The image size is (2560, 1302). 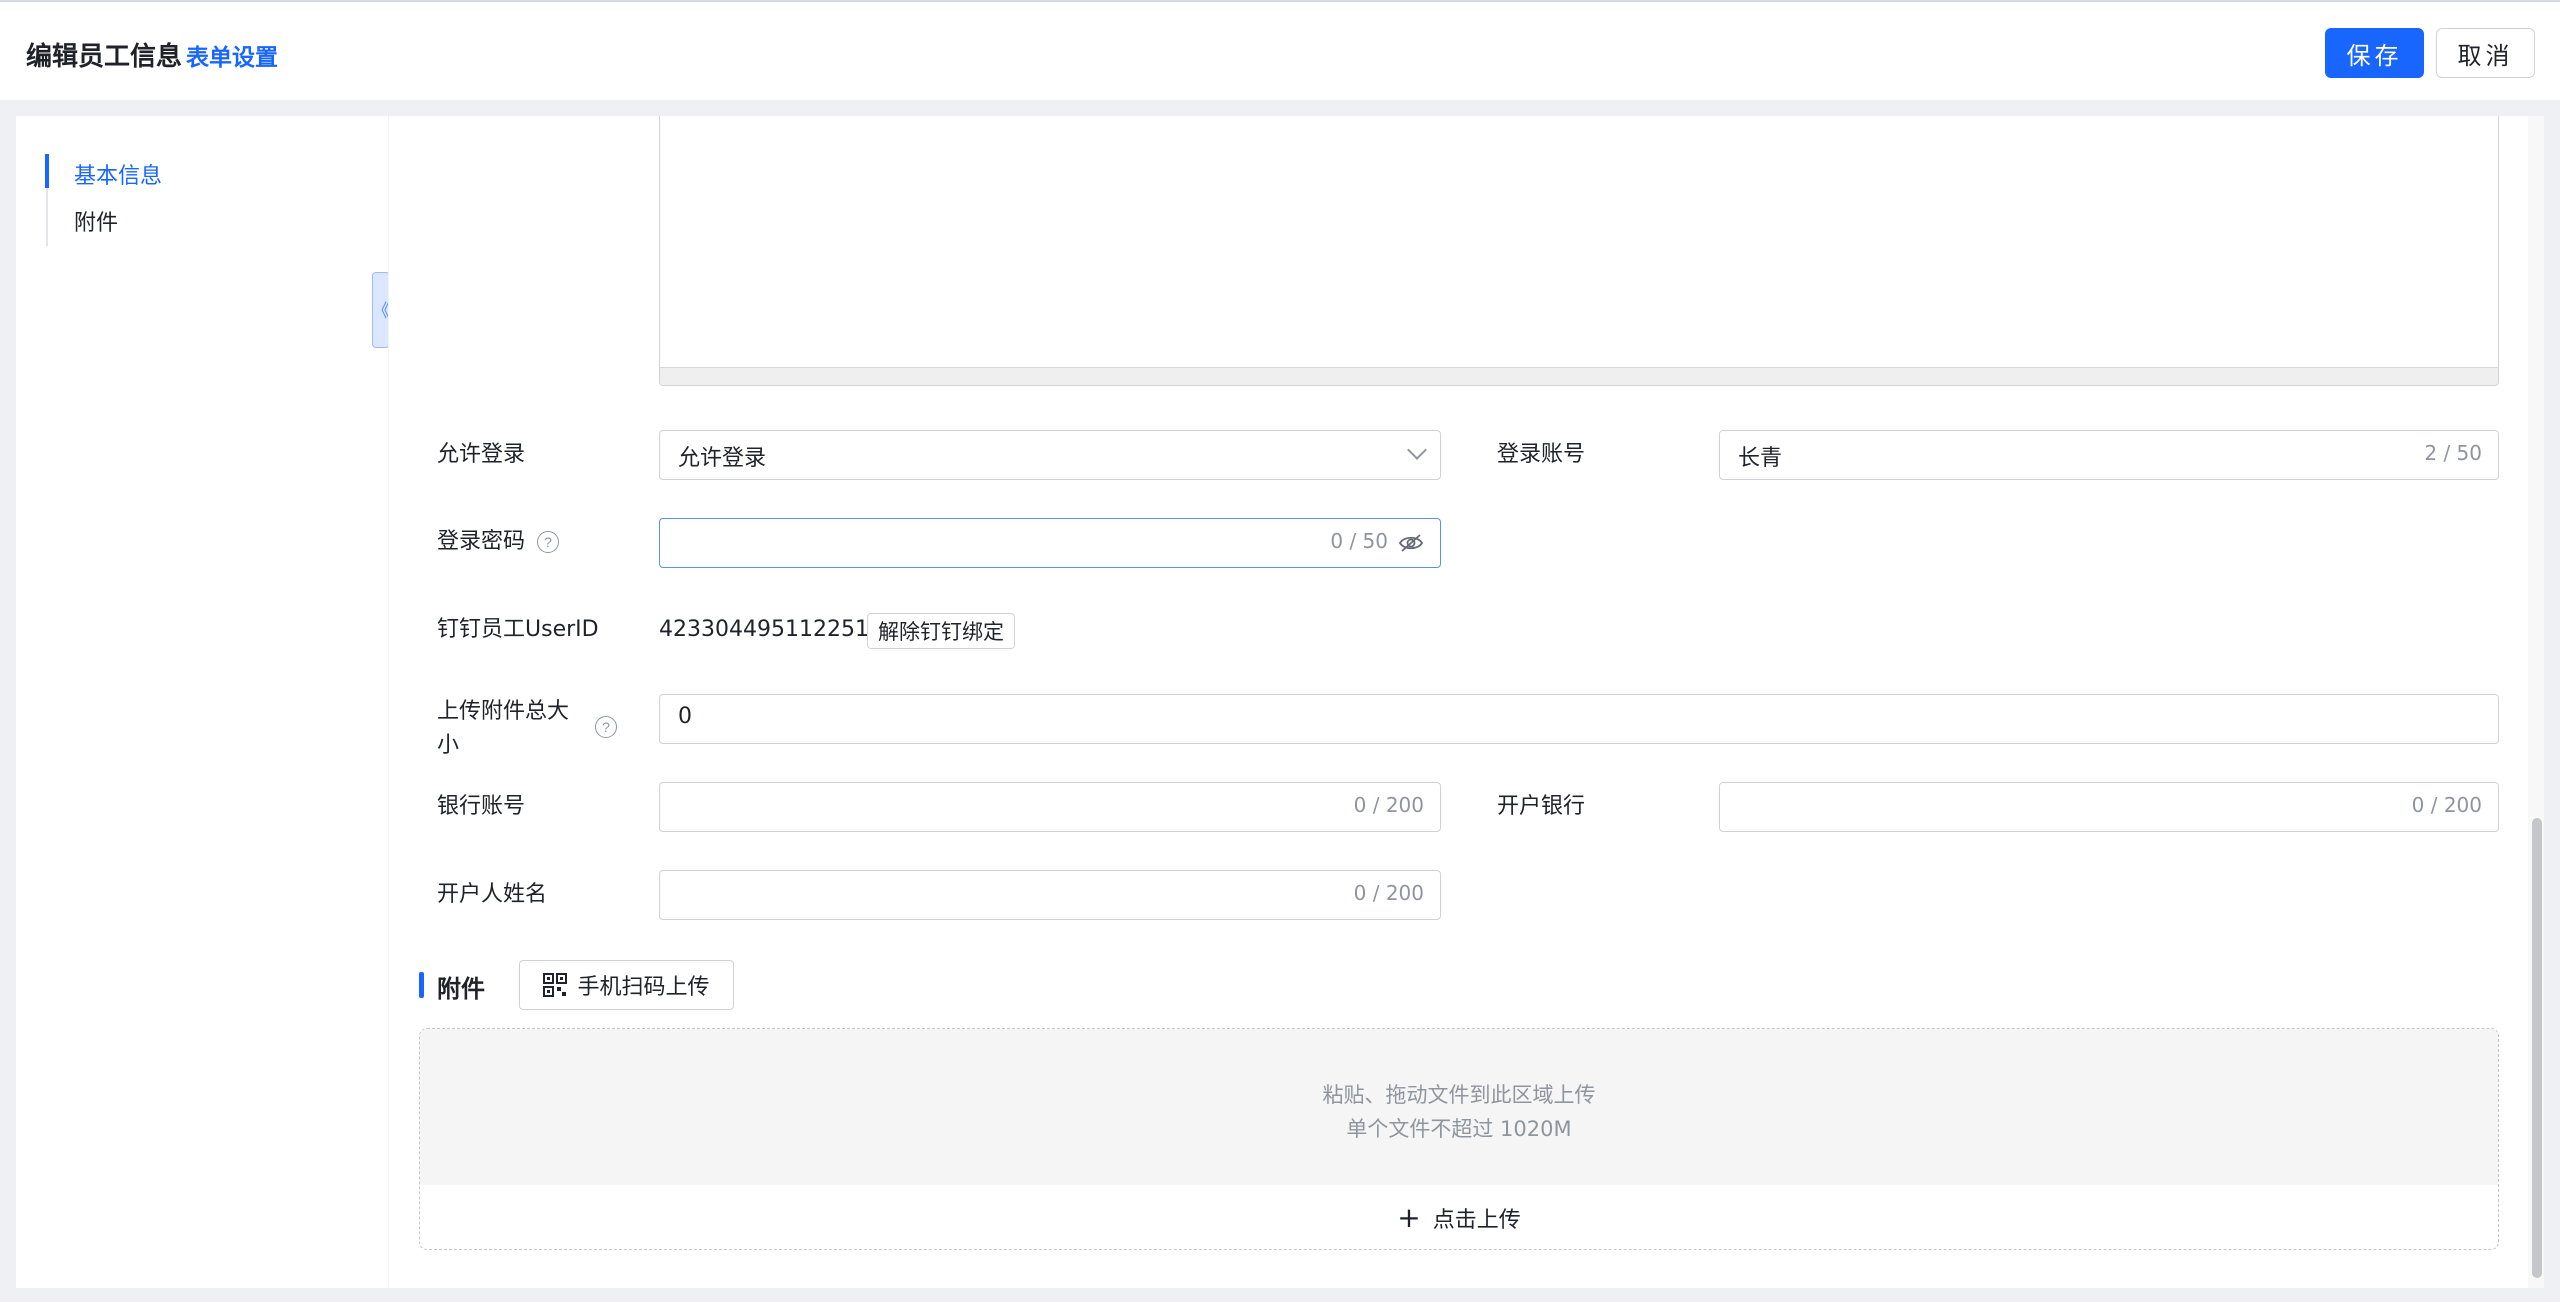 I want to click on sidebar: 基本信息 附件, so click(x=202, y=702).